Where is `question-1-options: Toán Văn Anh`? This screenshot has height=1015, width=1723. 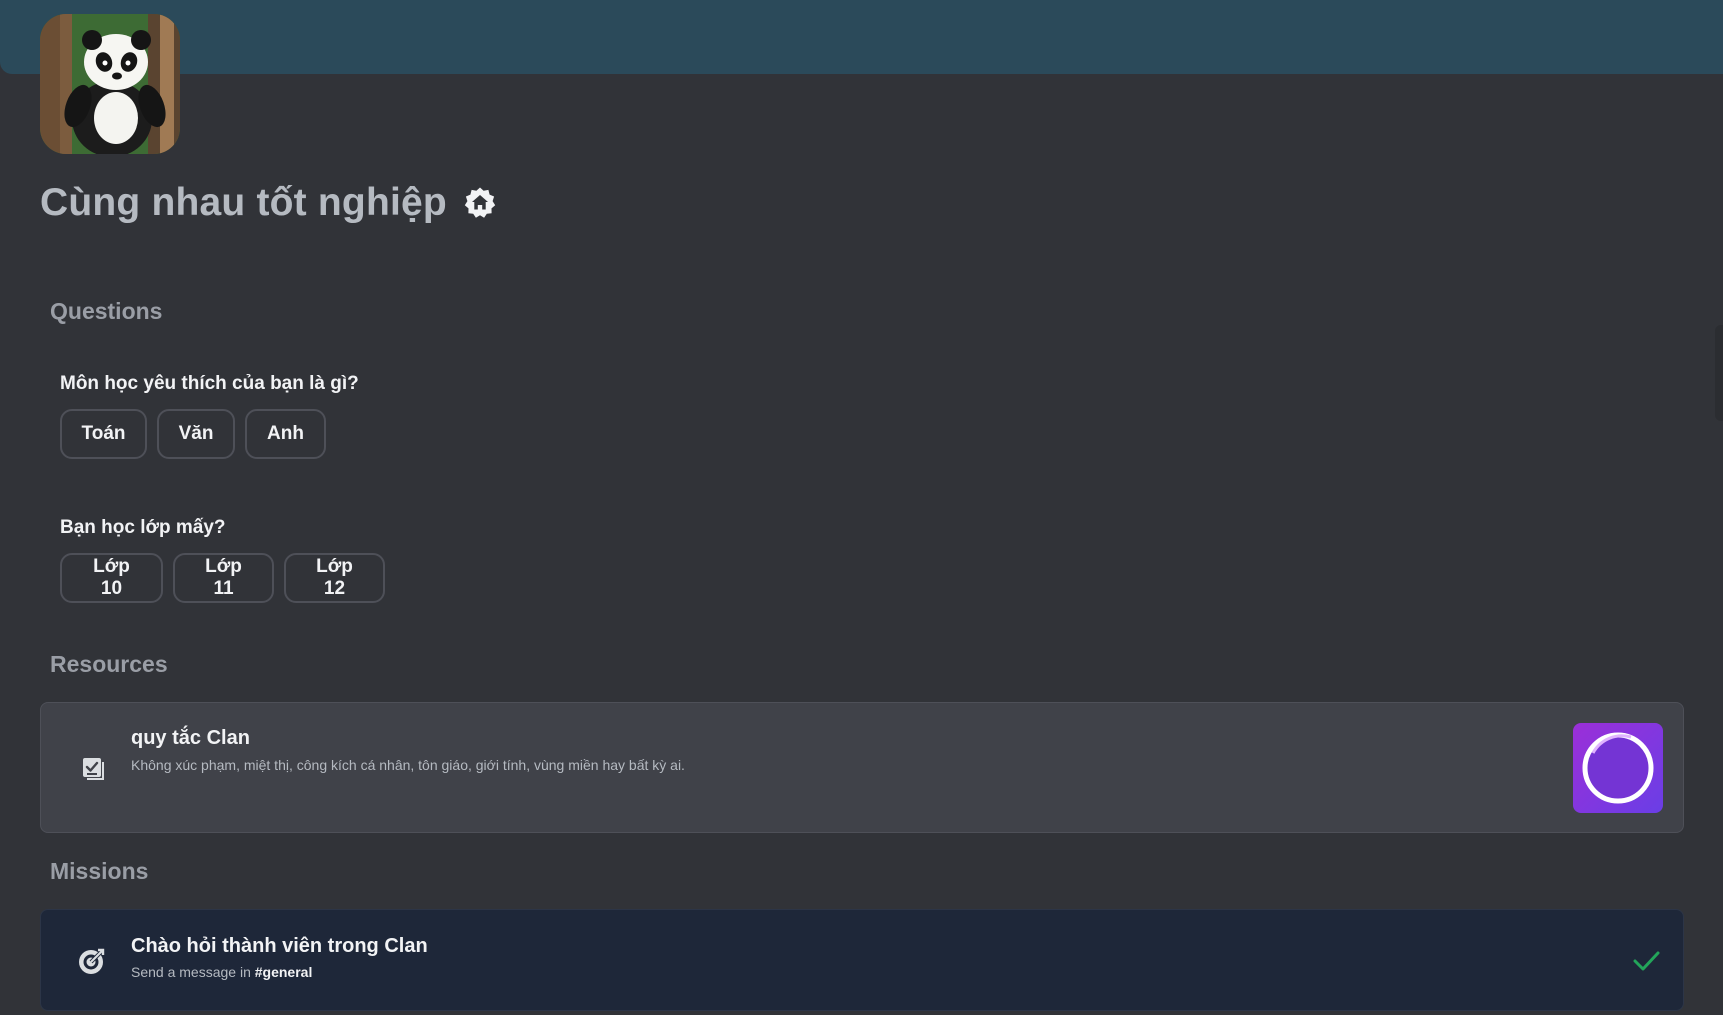 question-1-options: Toán Văn Anh is located at coordinates (193, 434).